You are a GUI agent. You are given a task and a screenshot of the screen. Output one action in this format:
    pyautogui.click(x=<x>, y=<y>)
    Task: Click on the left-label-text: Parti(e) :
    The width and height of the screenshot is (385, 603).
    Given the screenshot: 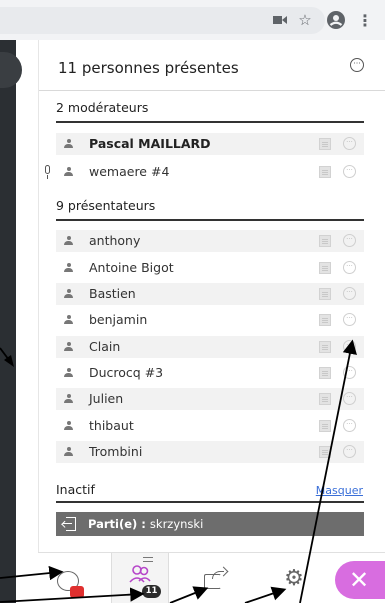 What is the action you would take?
    pyautogui.click(x=117, y=524)
    